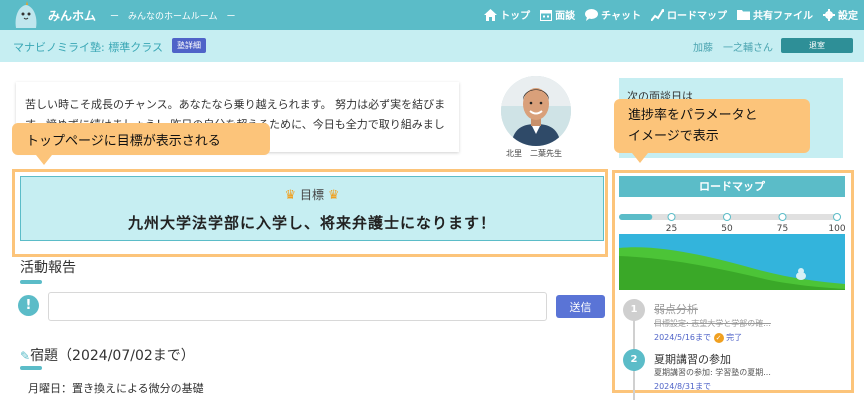  What do you see at coordinates (25, 356) in the screenshot?
I see `pencil-icon: ✎` at bounding box center [25, 356].